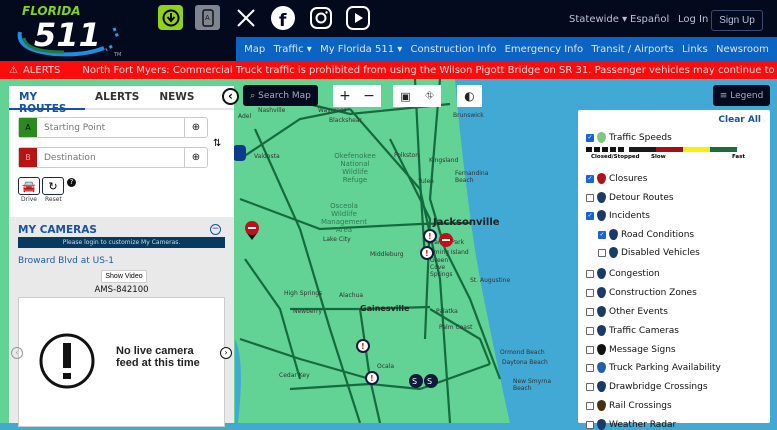  I want to click on legend-item-disabled-vehicles: Disabled Vehicles, so click(649, 252).